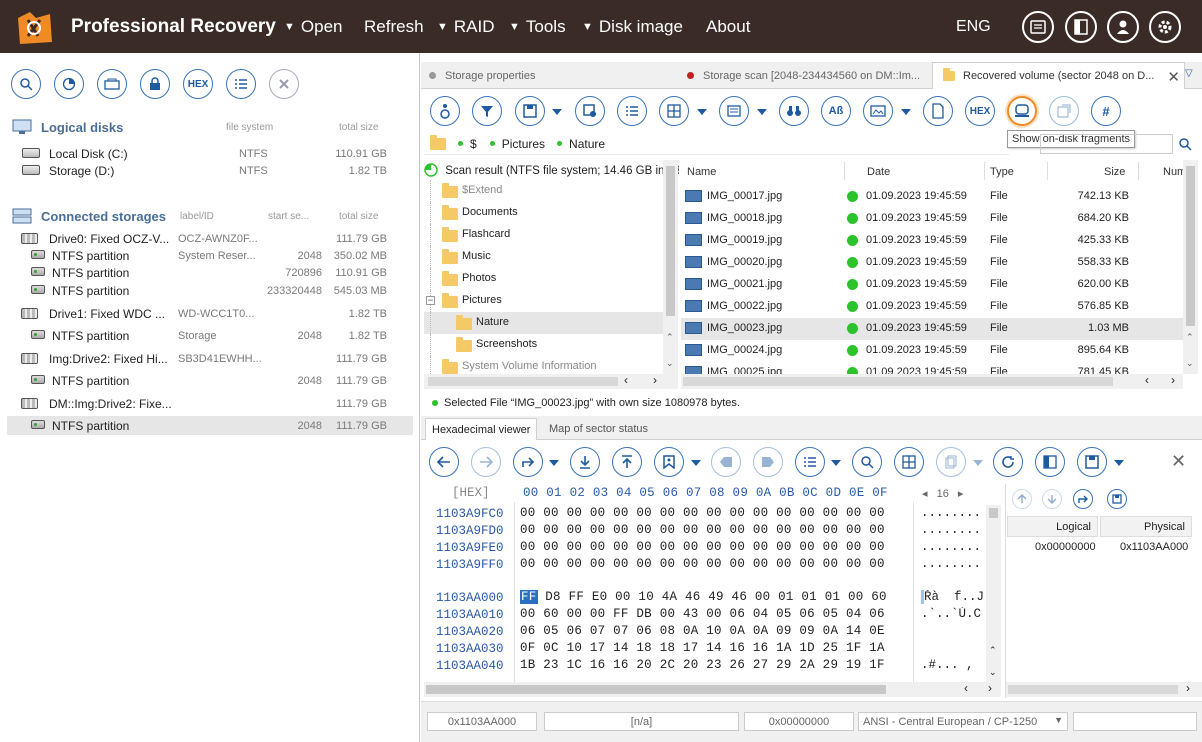 This screenshot has height=742, width=1202. I want to click on menu-about: About, so click(728, 27).